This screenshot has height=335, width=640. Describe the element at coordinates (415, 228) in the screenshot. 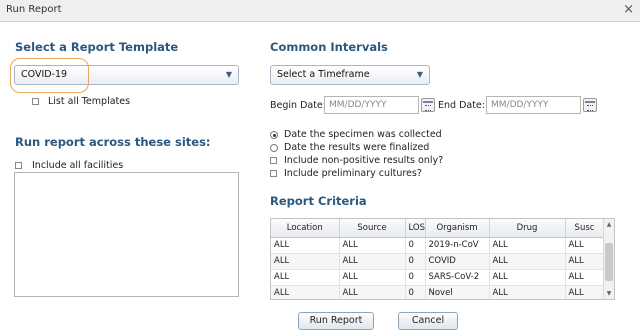

I see `column-header-los: LOS` at that location.